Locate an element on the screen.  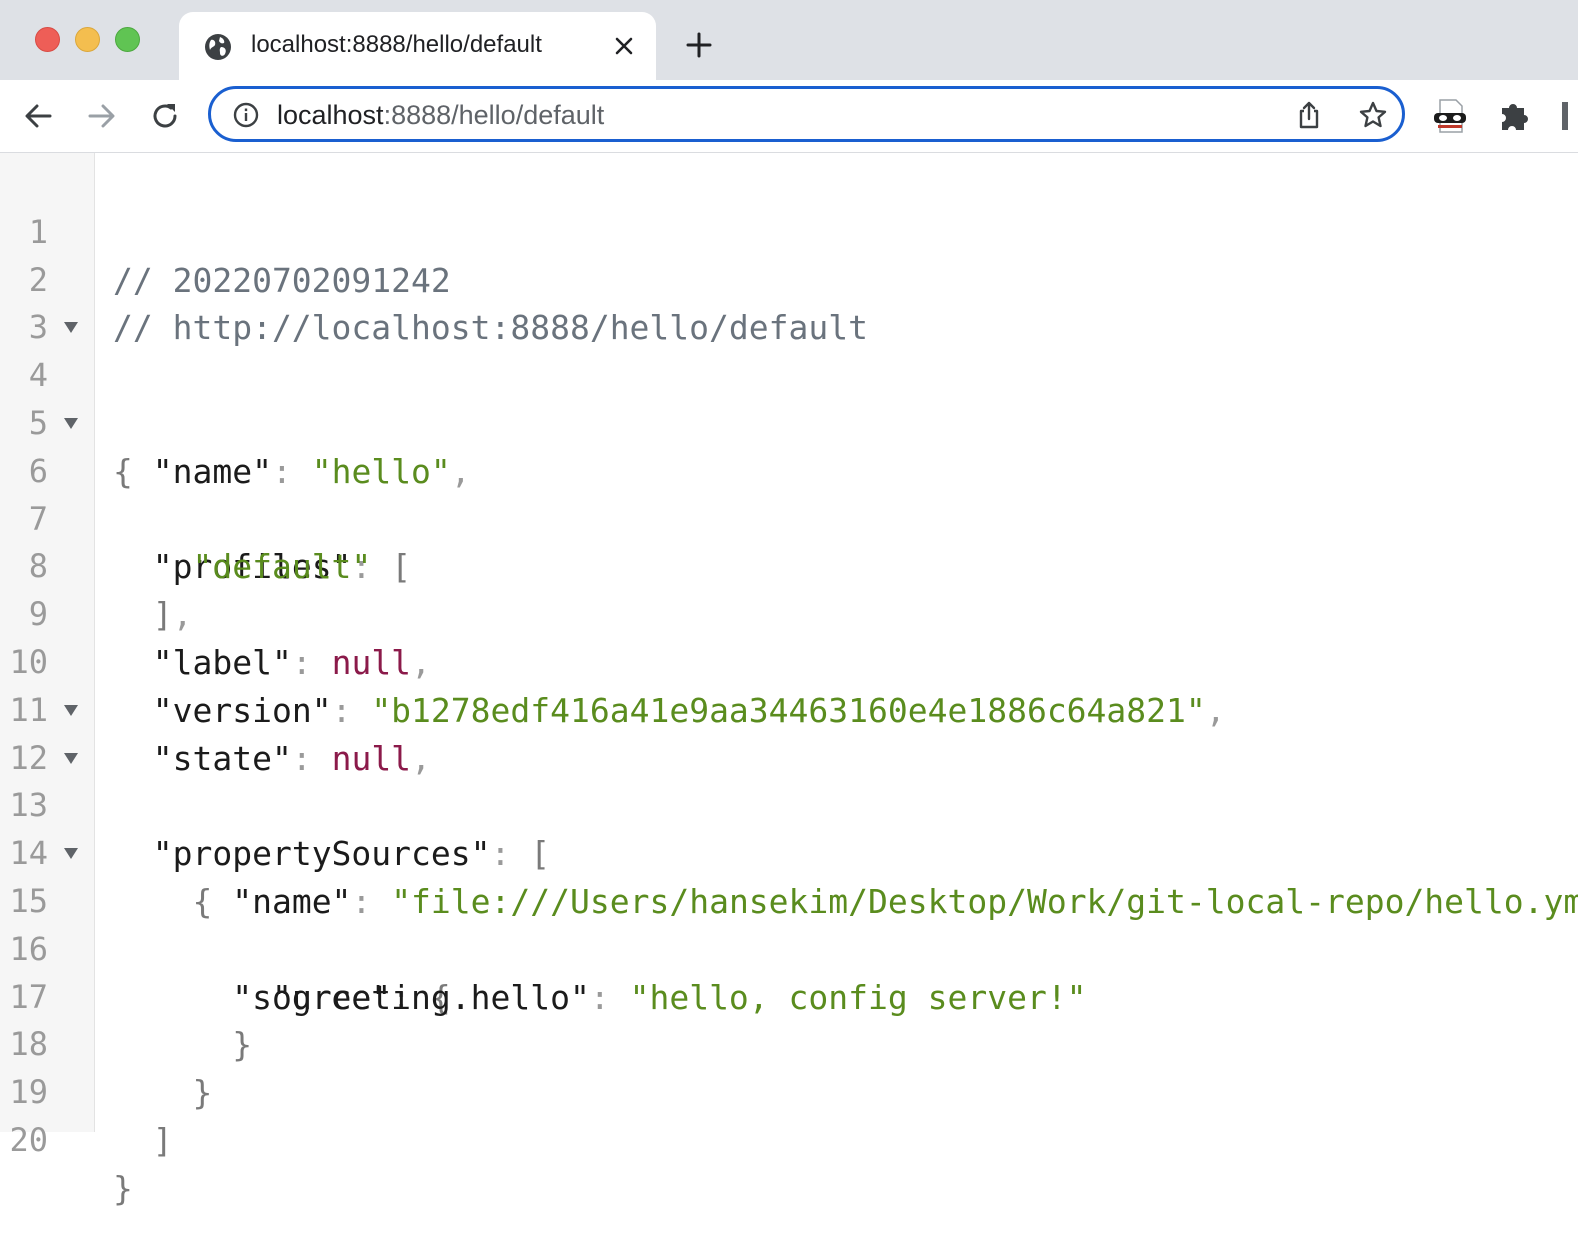
code-line: 13 { is located at coordinates (789, 828).